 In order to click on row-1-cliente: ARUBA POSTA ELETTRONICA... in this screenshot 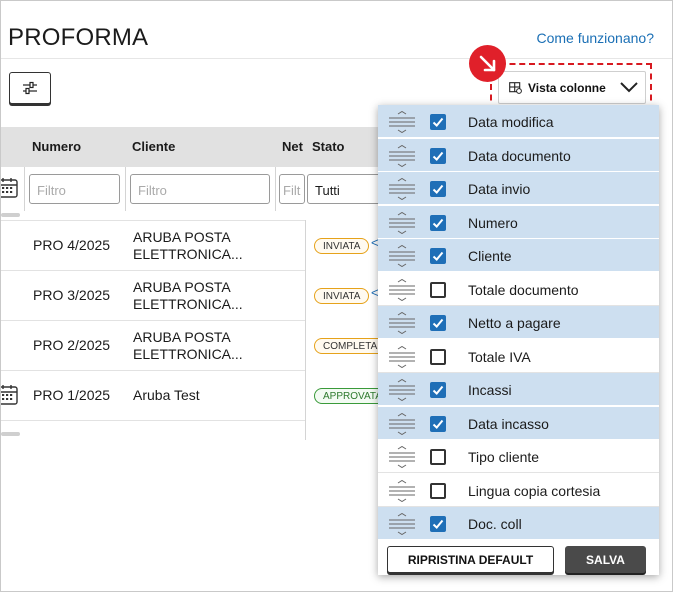, I will do `click(188, 246)`.